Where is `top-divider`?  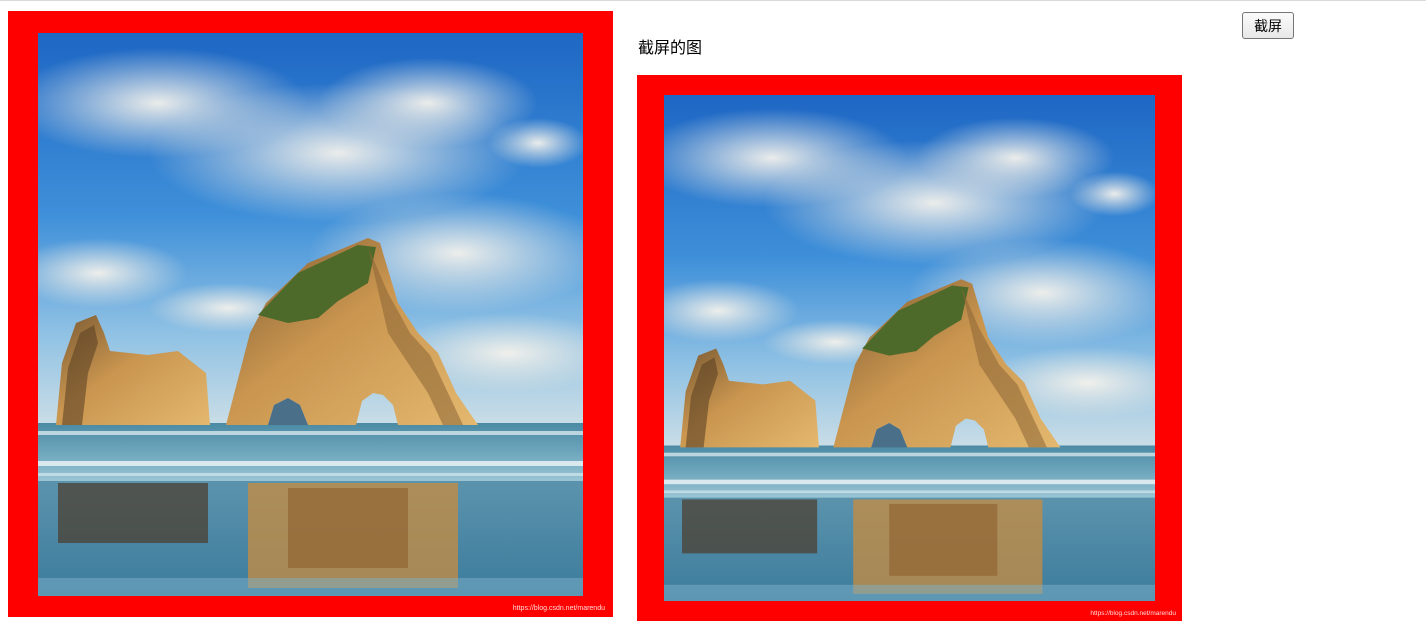 top-divider is located at coordinates (713, 0).